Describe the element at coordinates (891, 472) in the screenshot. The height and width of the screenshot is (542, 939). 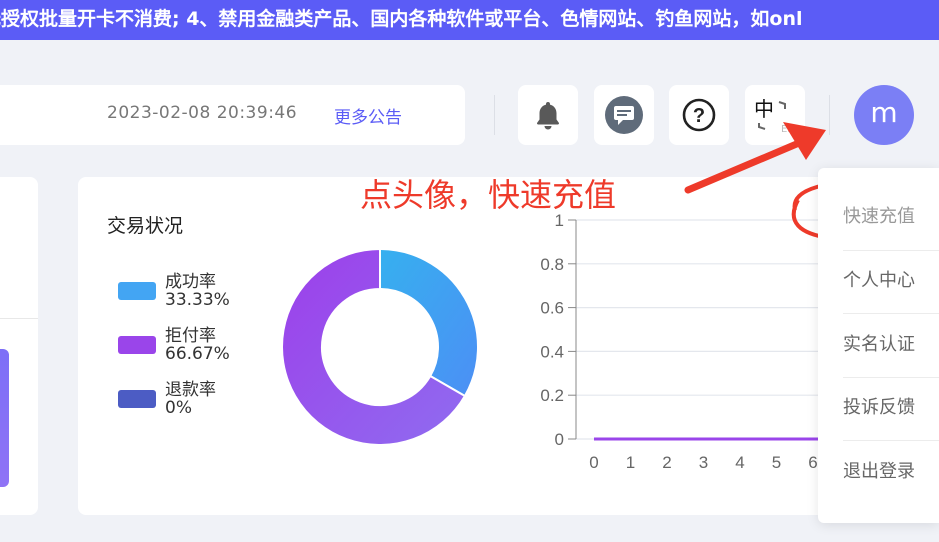
I see `menu-item-logout: 退出登录` at that location.